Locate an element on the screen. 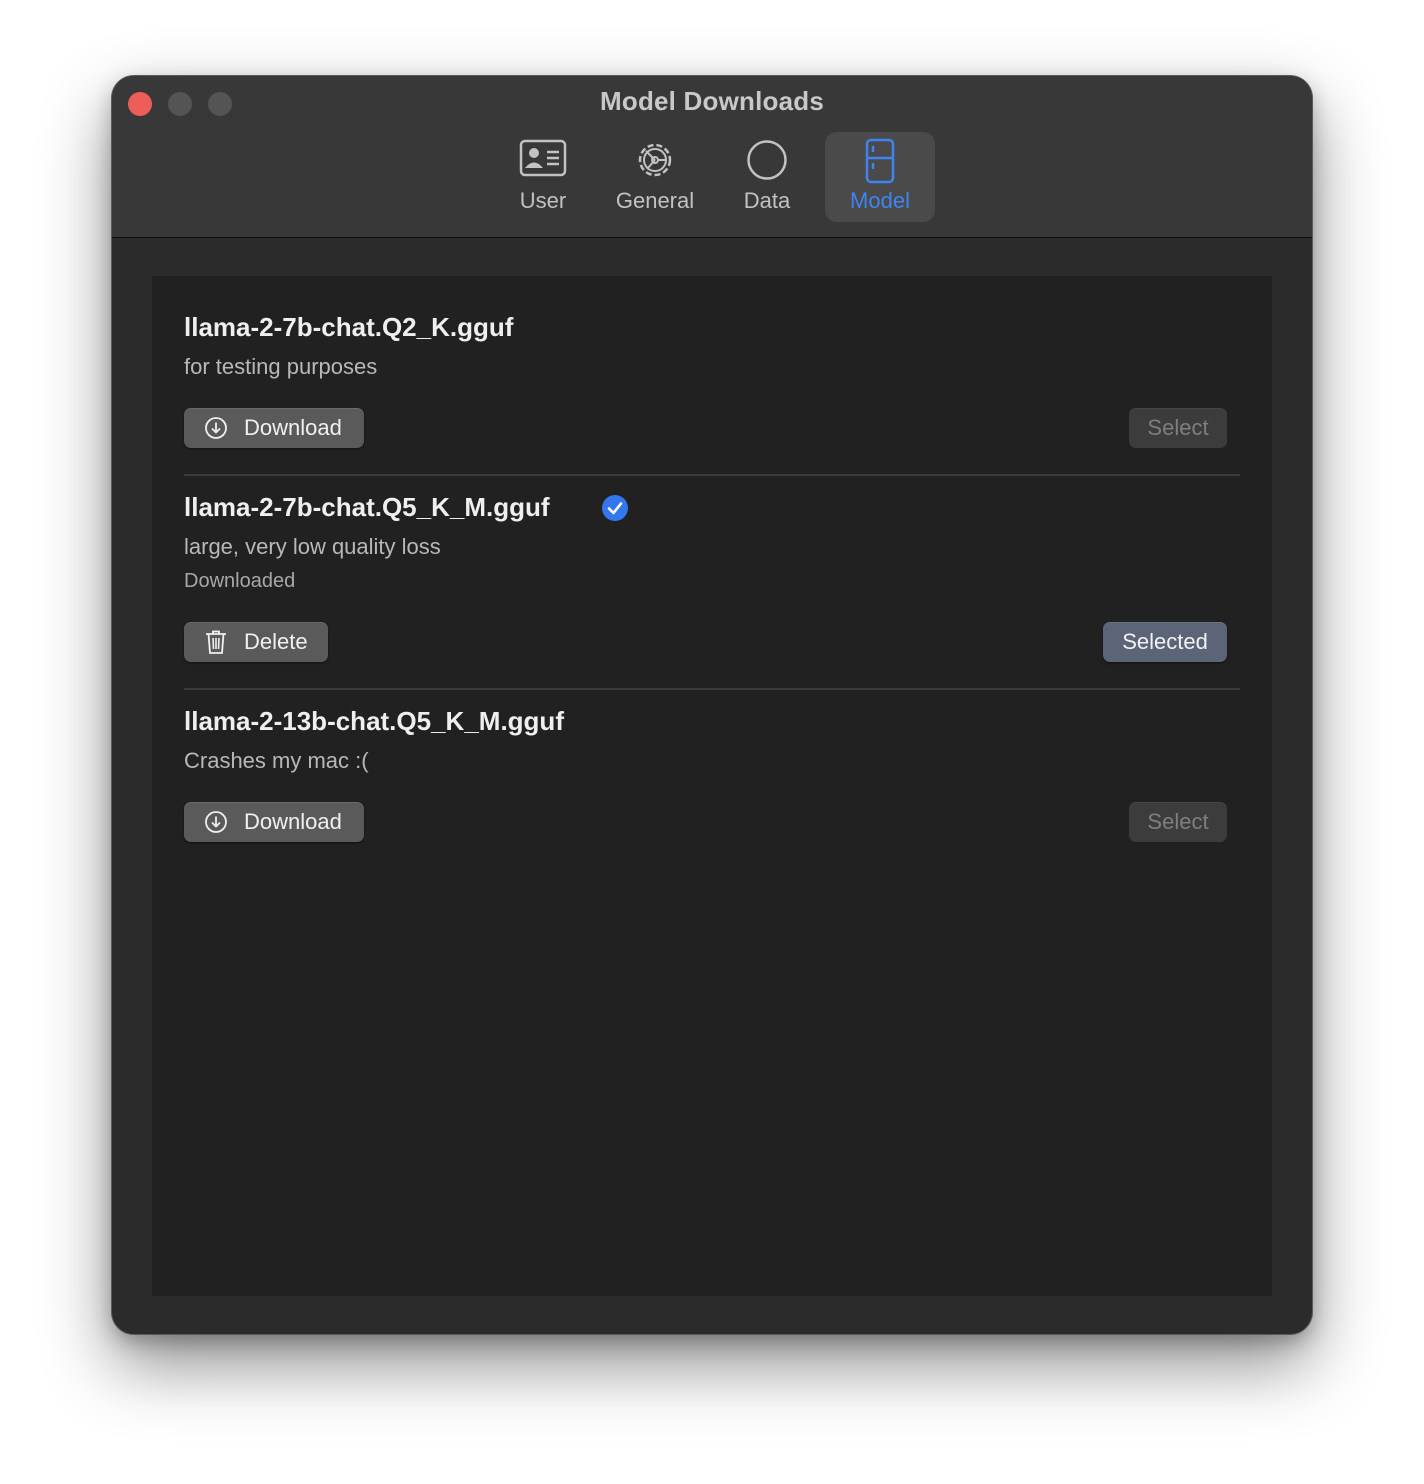 This screenshot has height=1484, width=1424. model-device-icon is located at coordinates (880, 163).